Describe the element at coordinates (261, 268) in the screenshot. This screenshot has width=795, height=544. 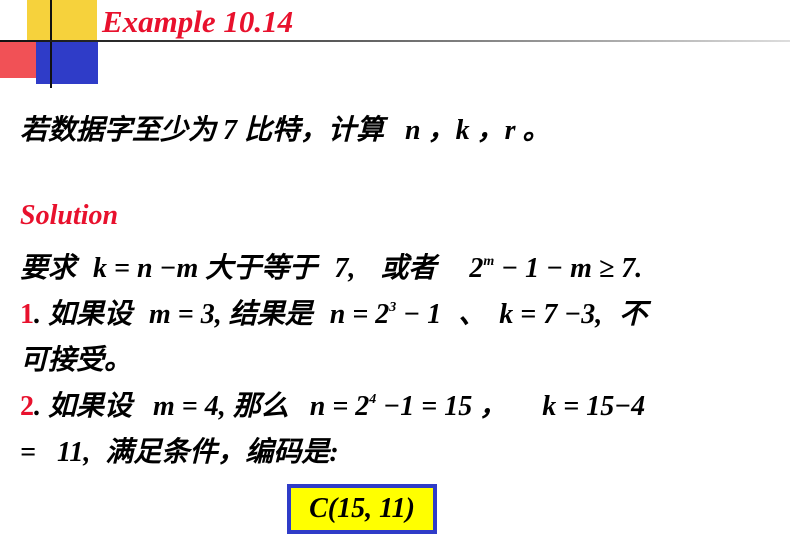
I see `line1-mid: 大于等于` at that location.